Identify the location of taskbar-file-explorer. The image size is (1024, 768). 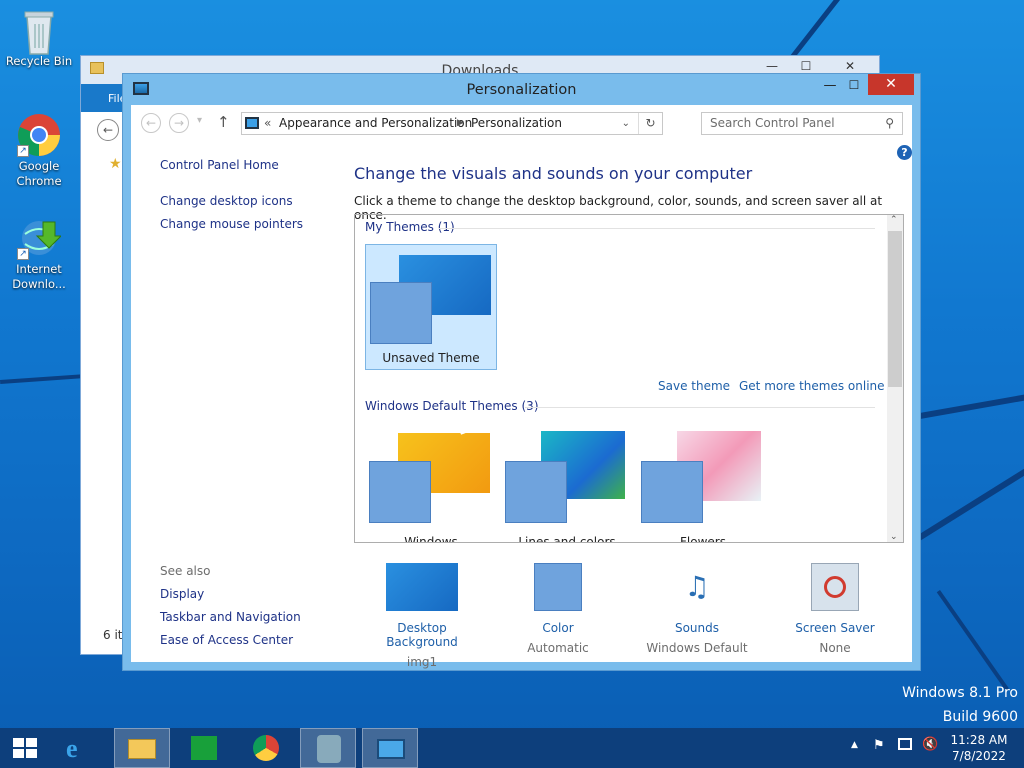
(142, 748).